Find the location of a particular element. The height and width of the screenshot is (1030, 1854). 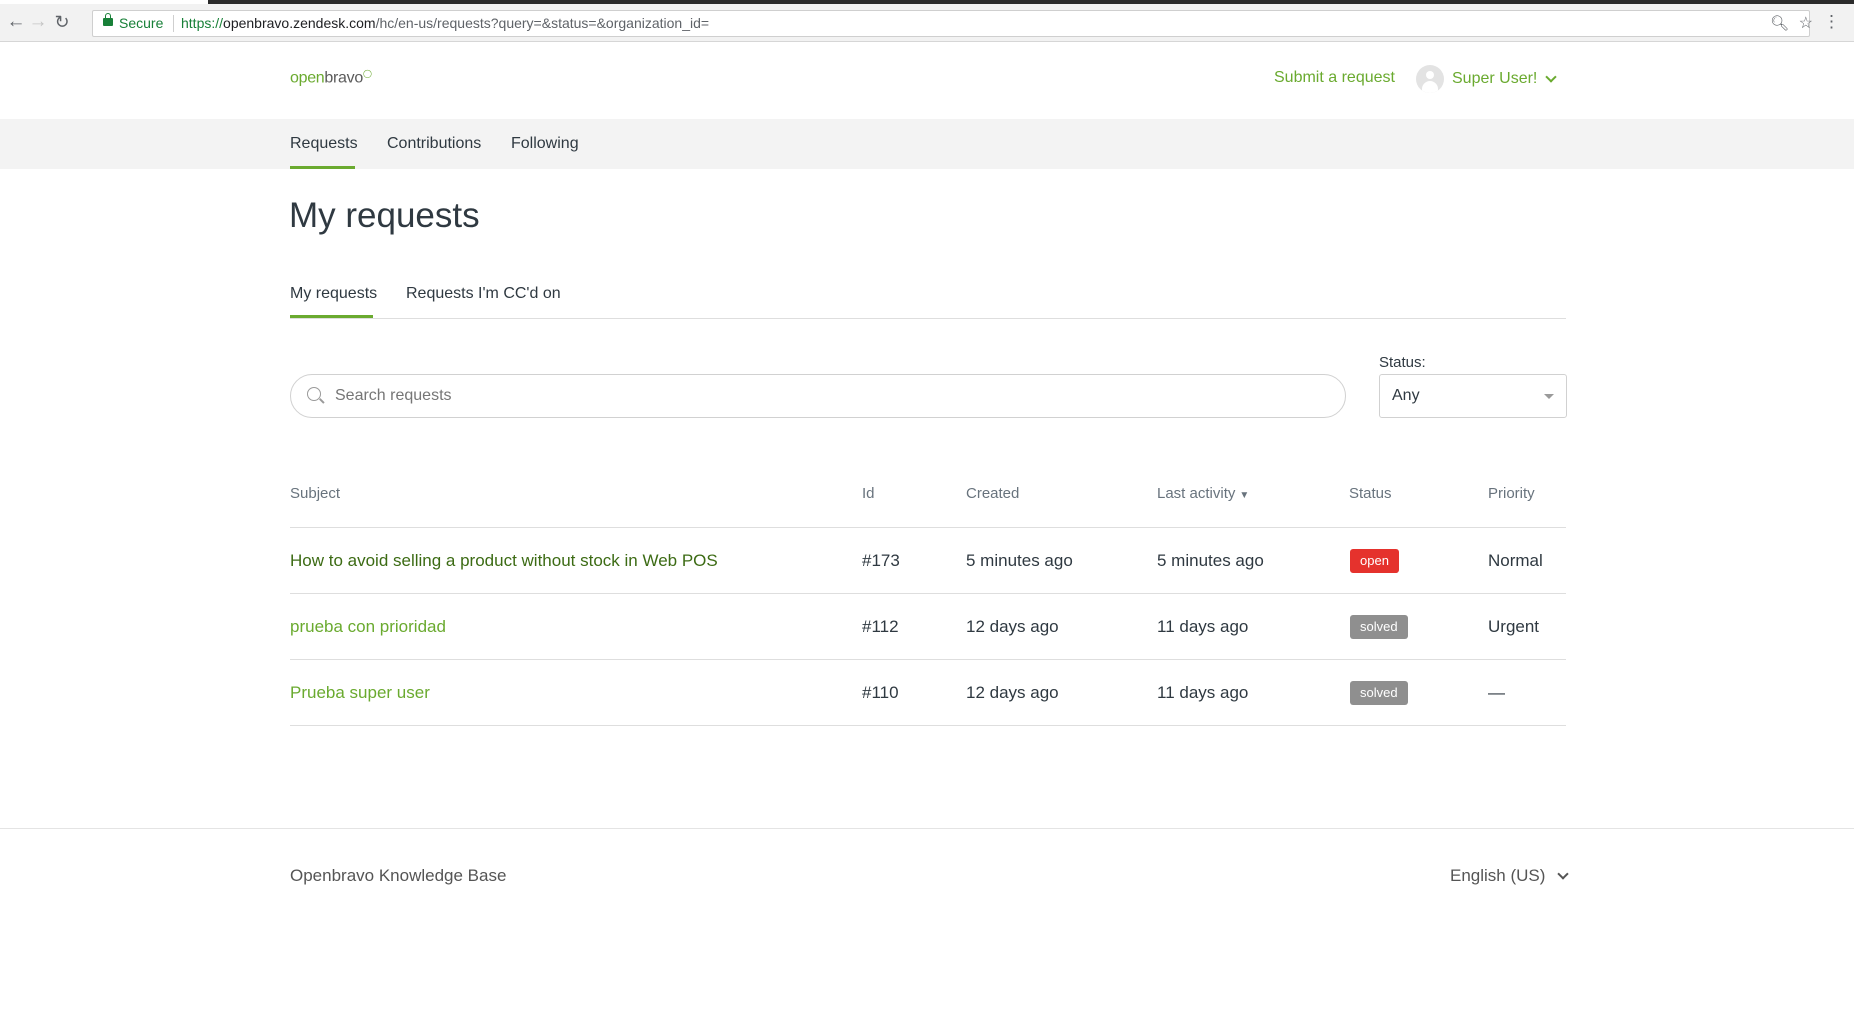

request-id: #110 is located at coordinates (880, 692).